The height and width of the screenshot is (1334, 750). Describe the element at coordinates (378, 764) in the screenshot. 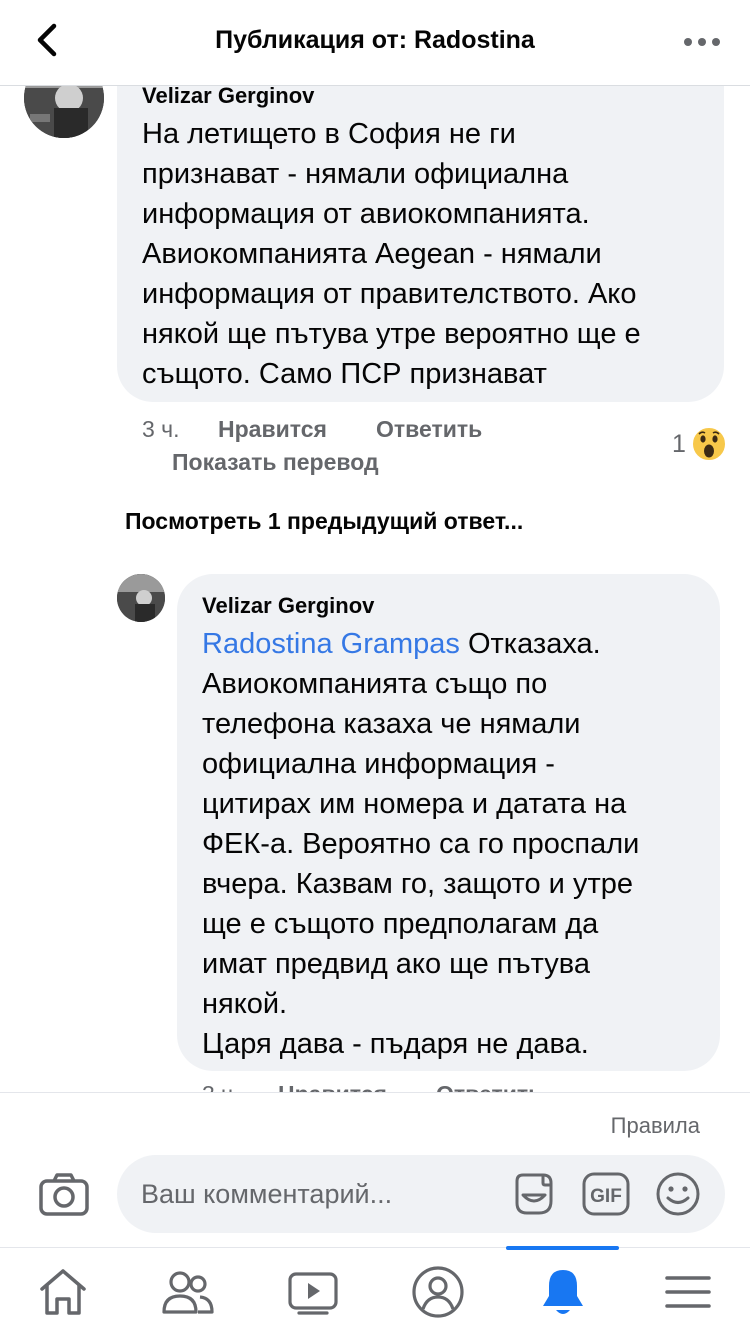

I see `reply-line: официална информация -` at that location.